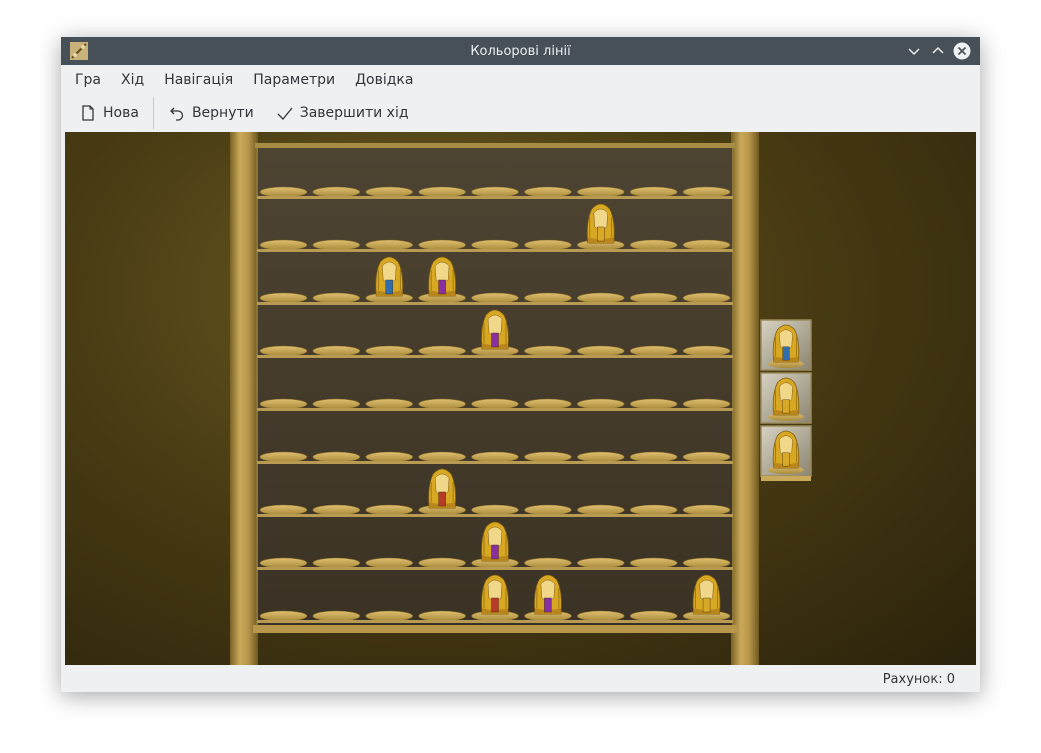  I want to click on shelf-top-frame, so click(495, 145).